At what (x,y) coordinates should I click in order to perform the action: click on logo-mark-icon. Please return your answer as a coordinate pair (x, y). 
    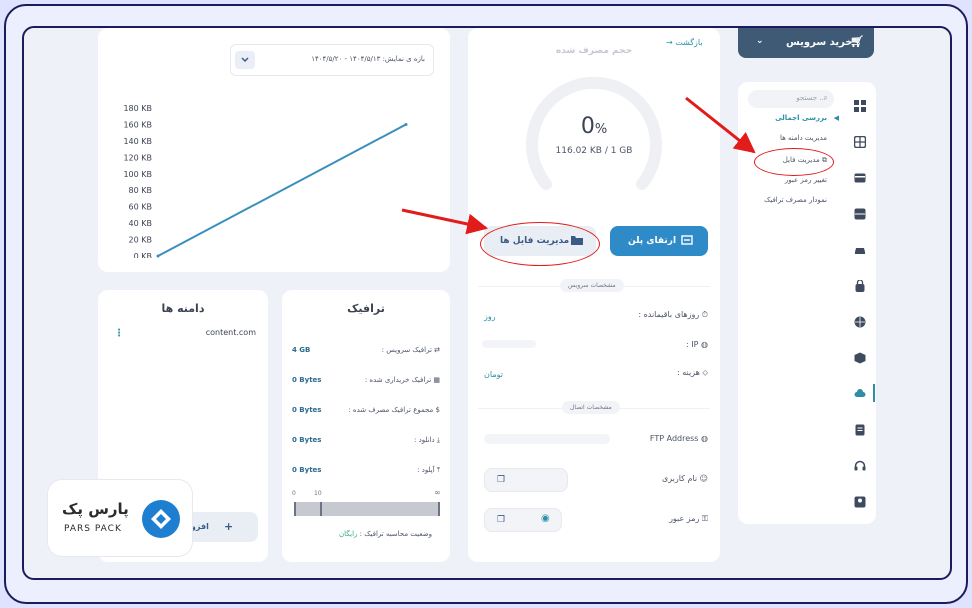
    Looking at the image, I should click on (161, 519).